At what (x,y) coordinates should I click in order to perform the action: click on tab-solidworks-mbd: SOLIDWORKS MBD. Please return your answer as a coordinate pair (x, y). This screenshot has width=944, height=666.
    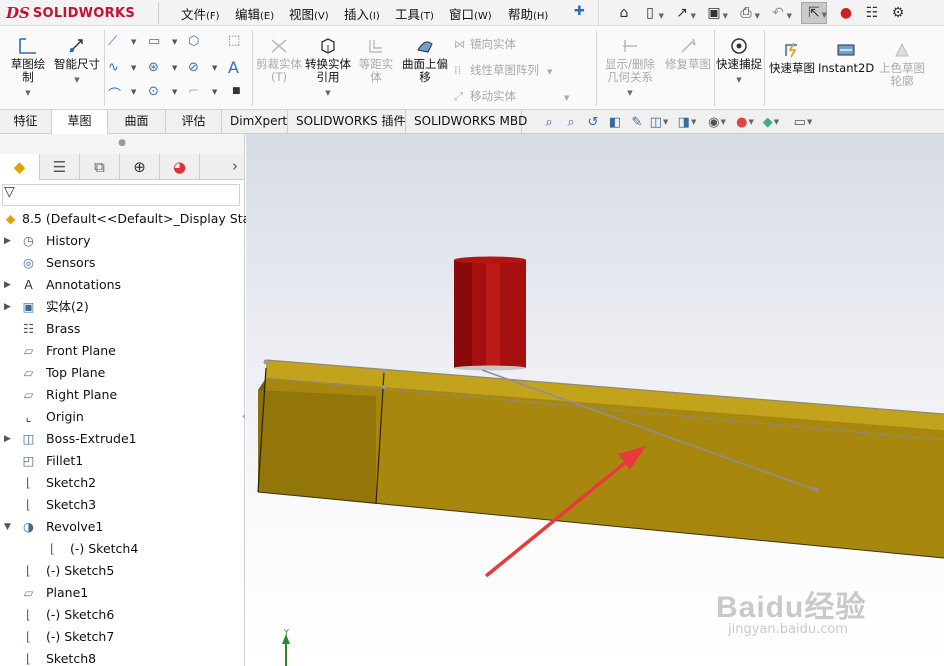
    Looking at the image, I should click on (466, 122).